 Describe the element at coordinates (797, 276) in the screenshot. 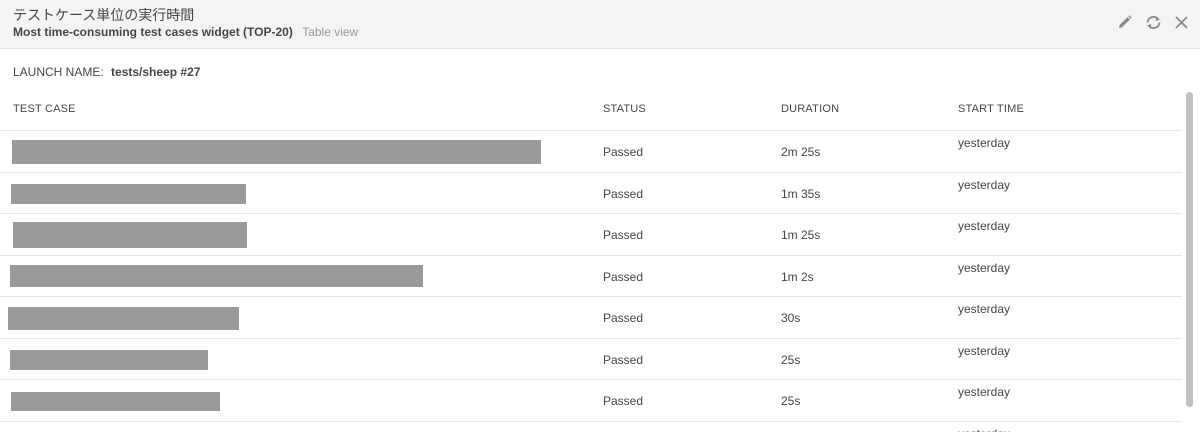

I see `duration-cell: 1m 2s` at that location.